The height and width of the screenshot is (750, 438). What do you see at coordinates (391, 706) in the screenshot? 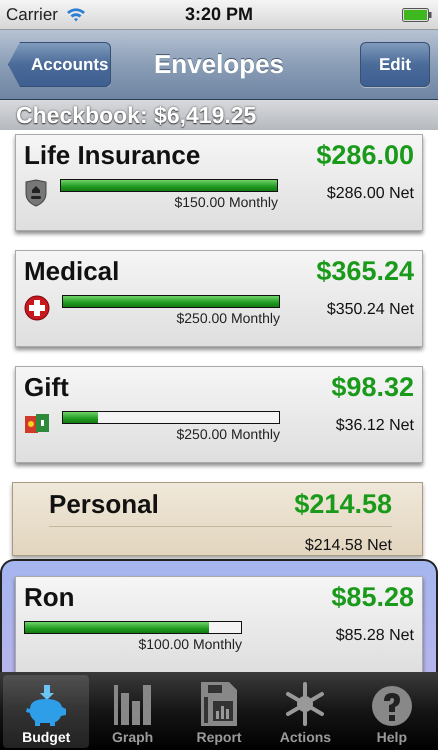
I see `help-icon` at bounding box center [391, 706].